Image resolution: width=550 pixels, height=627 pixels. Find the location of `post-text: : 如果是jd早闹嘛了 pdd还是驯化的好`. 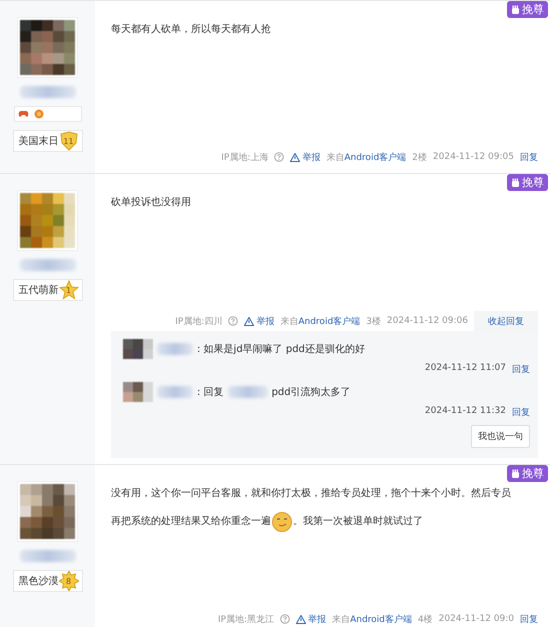

post-text: : 如果是jd早闹嘛了 pdd还是驯化的好 is located at coordinates (281, 349).